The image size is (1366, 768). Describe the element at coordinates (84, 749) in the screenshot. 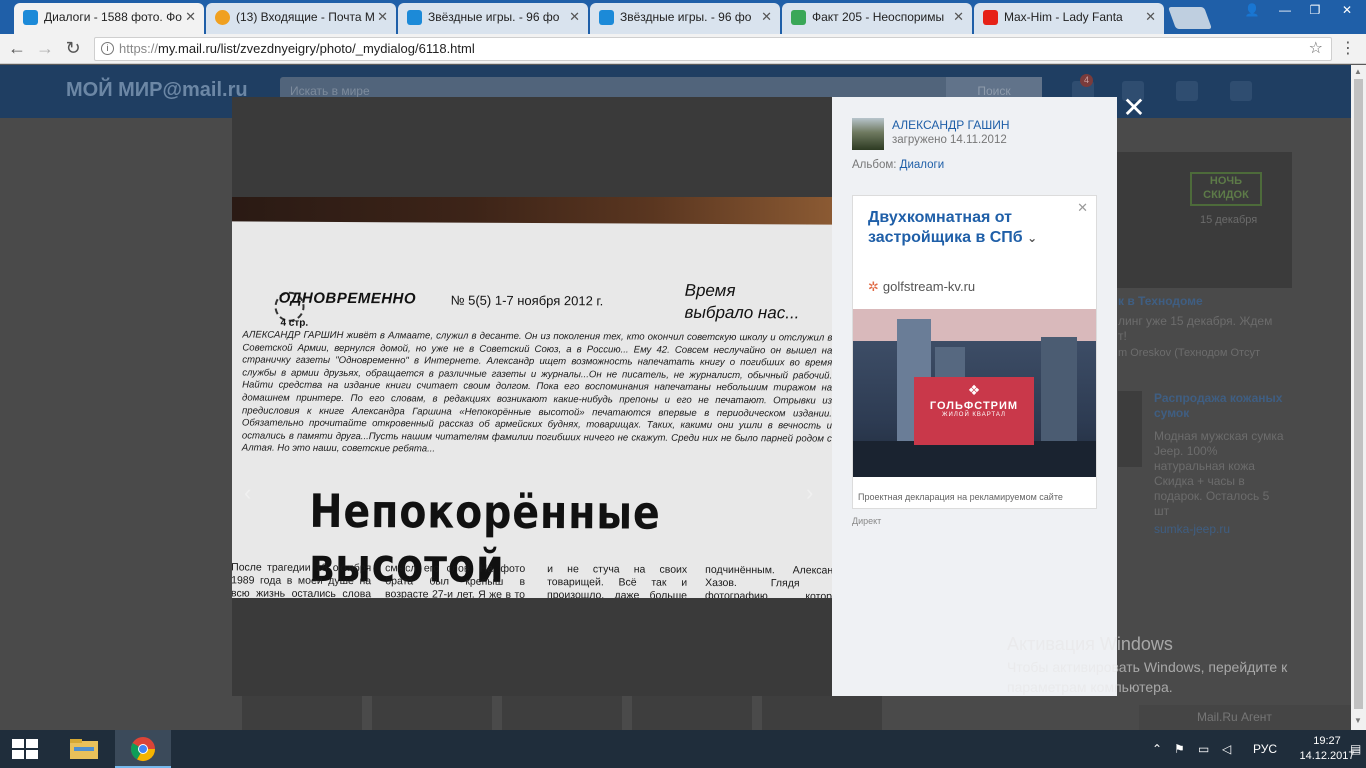

I see `file-explorer-icon` at that location.